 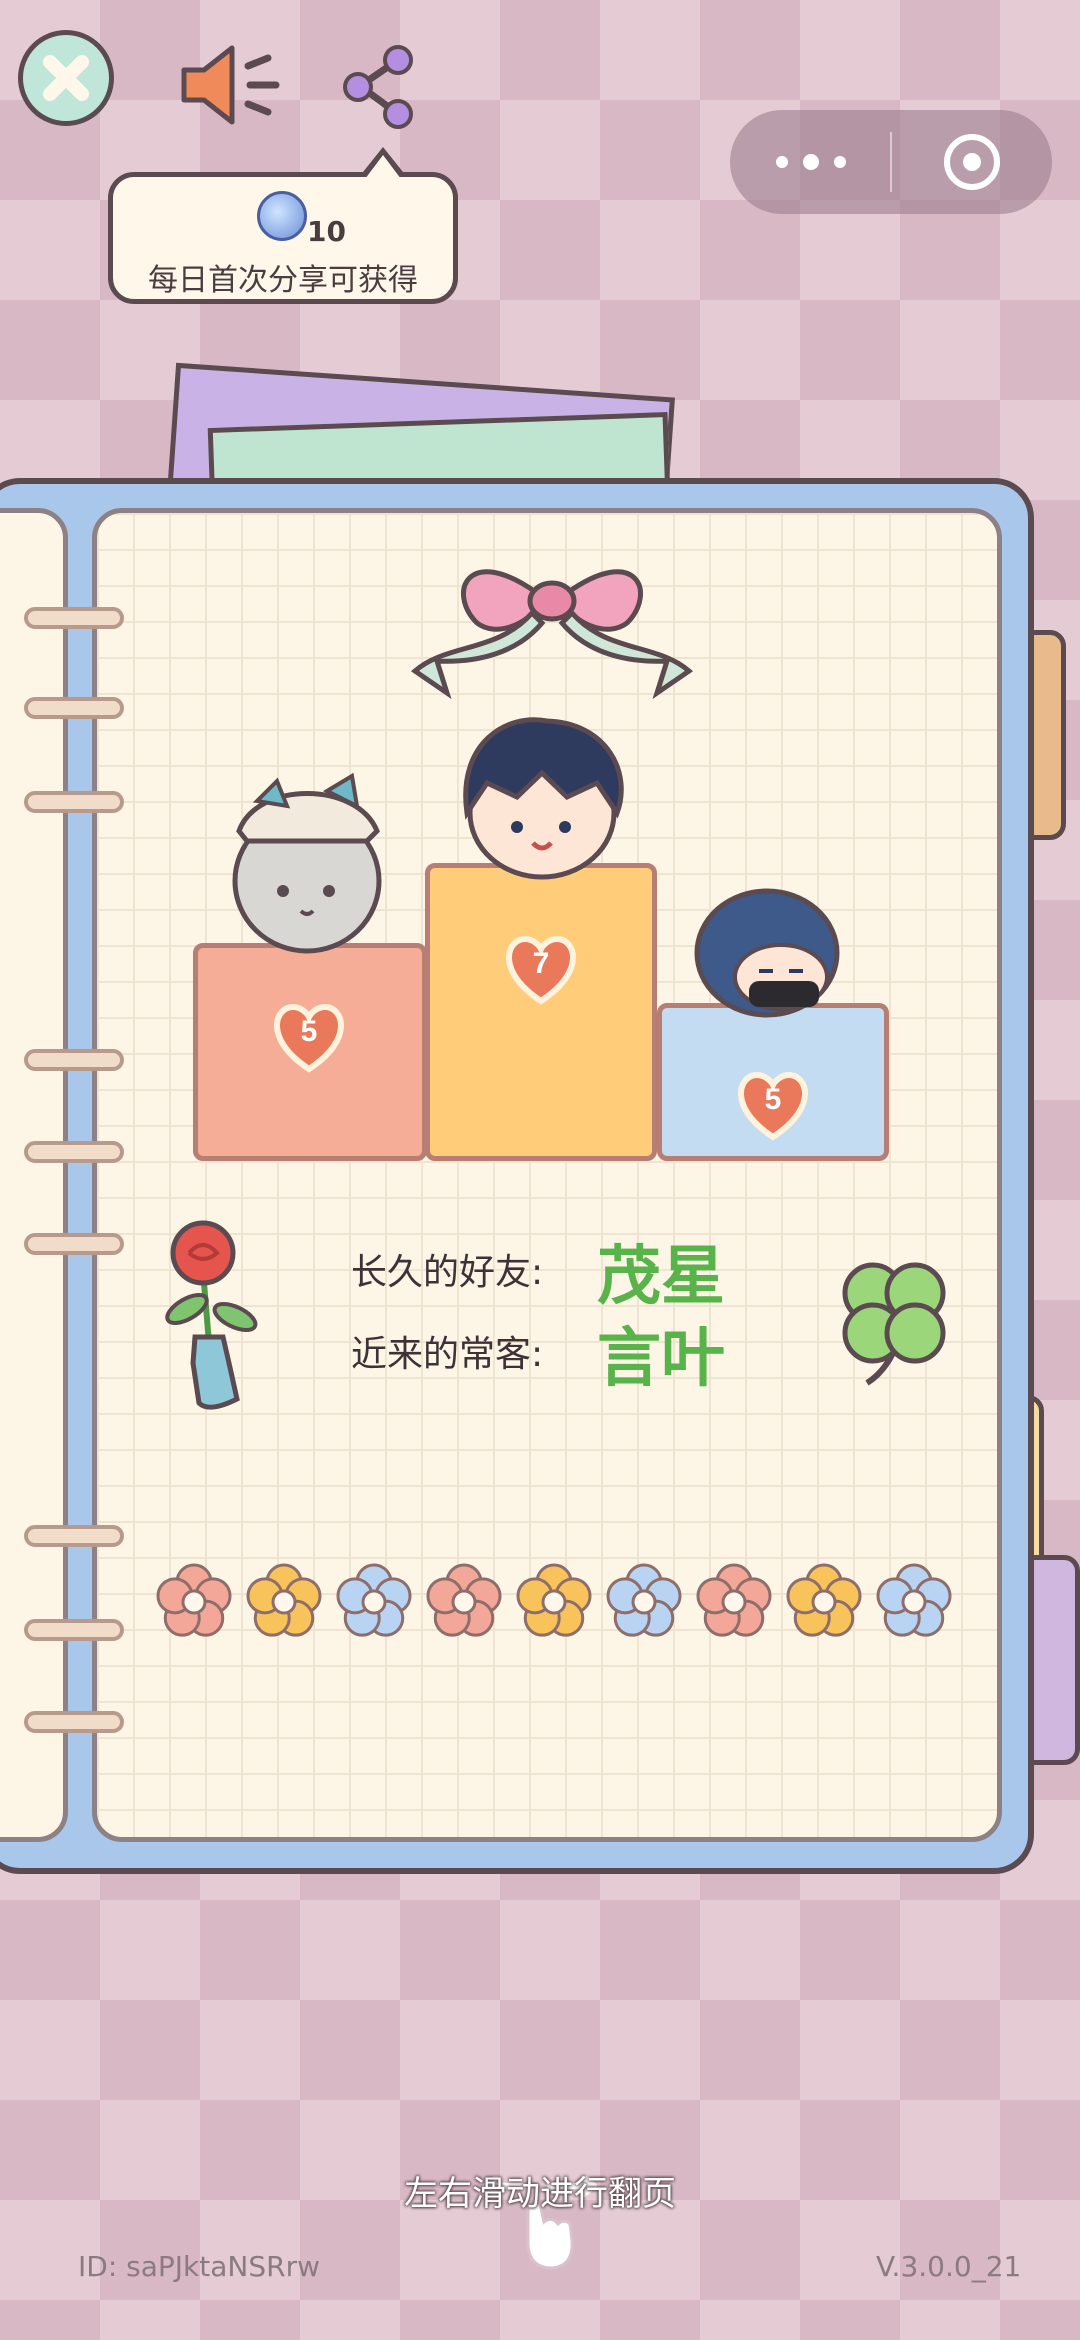 What do you see at coordinates (282, 216) in the screenshot?
I see `swirl-coin-icon` at bounding box center [282, 216].